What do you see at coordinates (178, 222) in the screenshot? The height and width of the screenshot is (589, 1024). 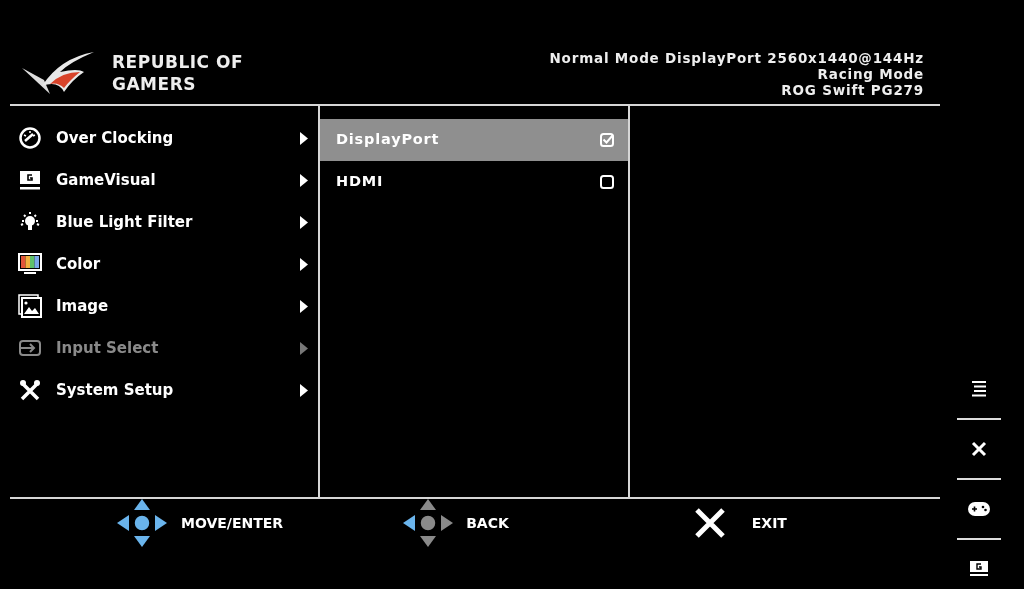 I see `menu-item: Blue Light Filter` at bounding box center [178, 222].